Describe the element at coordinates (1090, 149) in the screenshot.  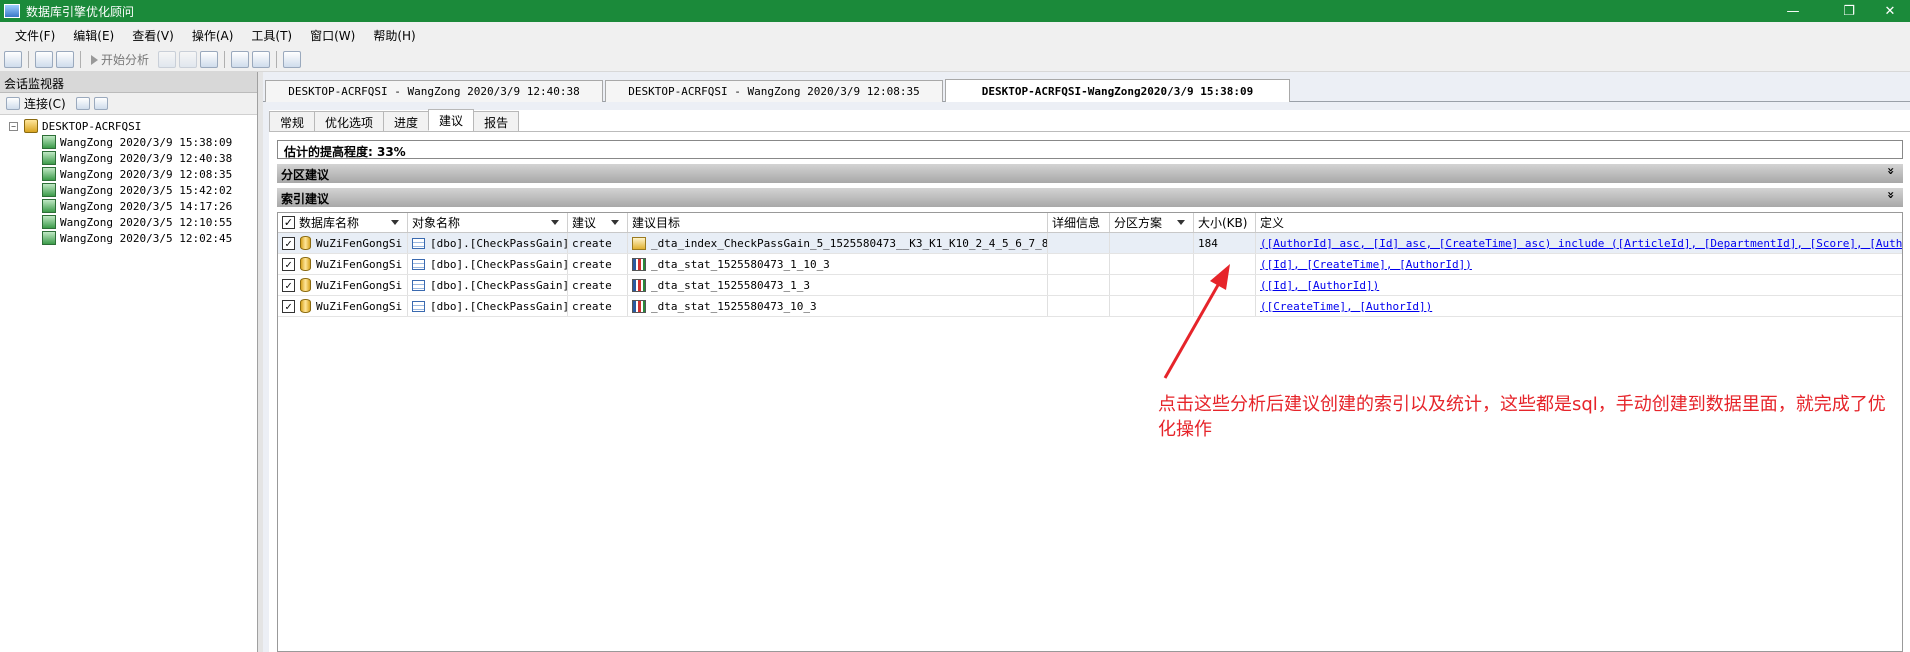
I see `estimated-improvement: 估计的提高程度: 33%` at that location.